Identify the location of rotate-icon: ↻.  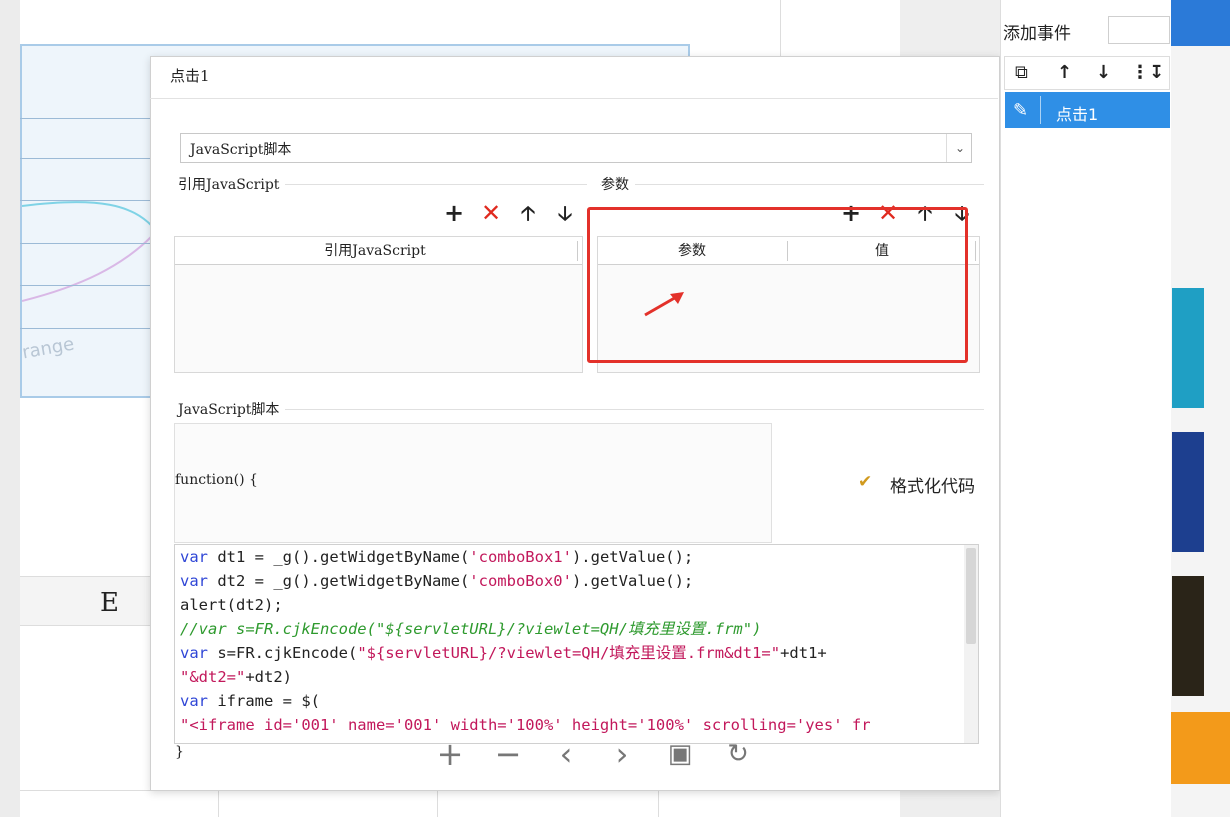
(738, 754).